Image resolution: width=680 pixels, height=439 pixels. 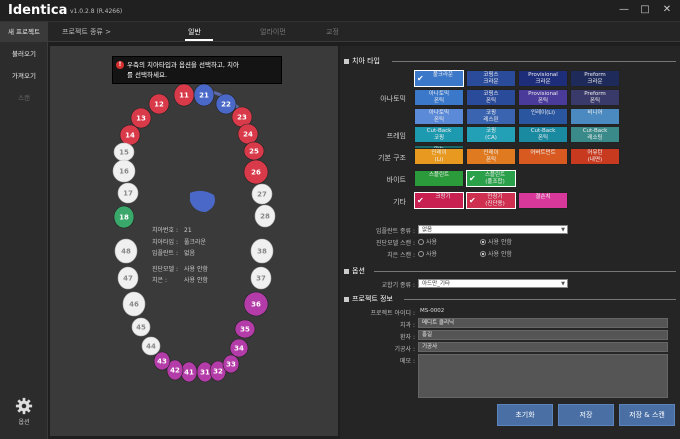 What do you see at coordinates (273, 32) in the screenshot?
I see `tab-aligner: 얼라이먼` at bounding box center [273, 32].